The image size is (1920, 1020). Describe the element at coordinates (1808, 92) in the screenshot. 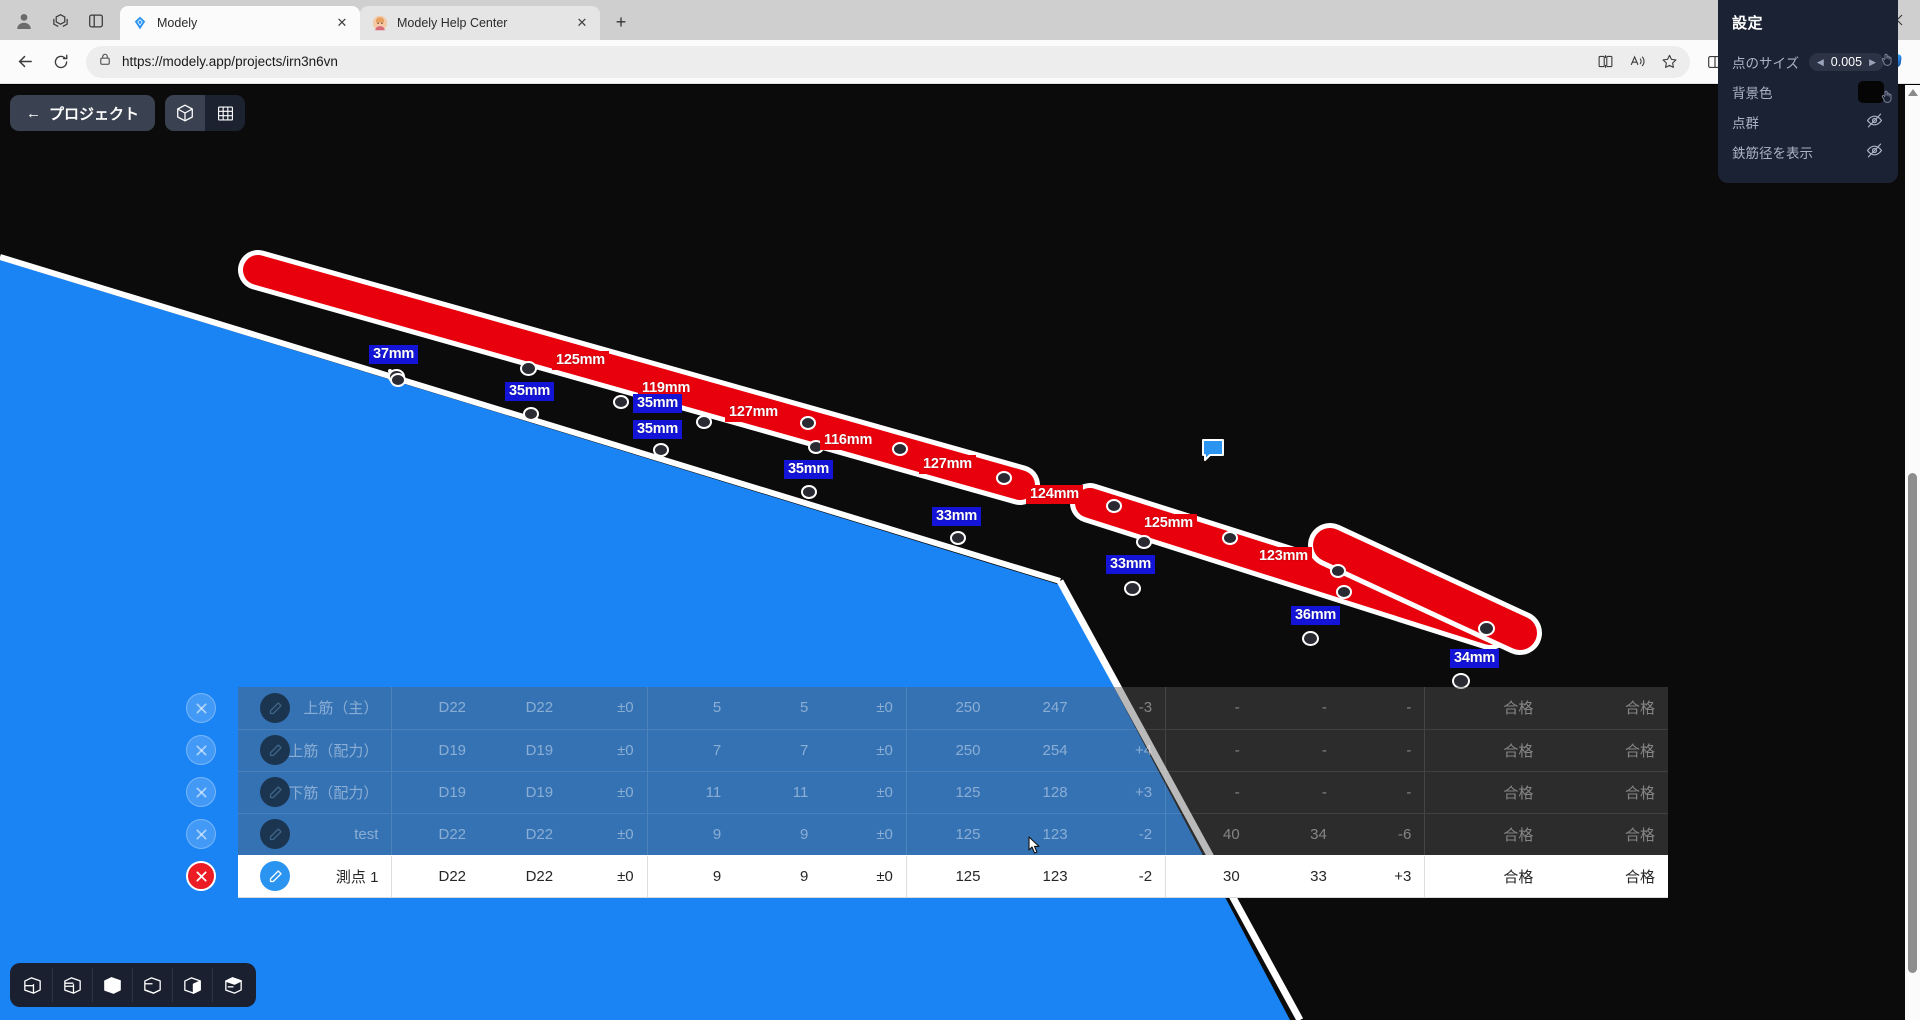

I see `setting-background-color: 背景色` at that location.